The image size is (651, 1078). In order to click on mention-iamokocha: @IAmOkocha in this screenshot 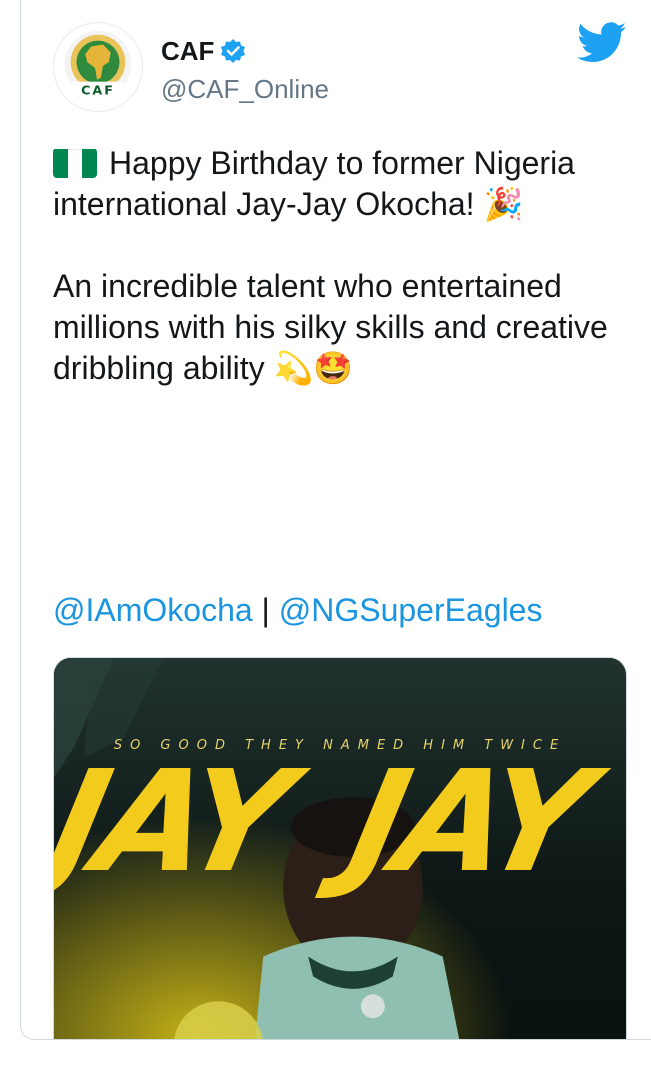, I will do `click(153, 610)`.